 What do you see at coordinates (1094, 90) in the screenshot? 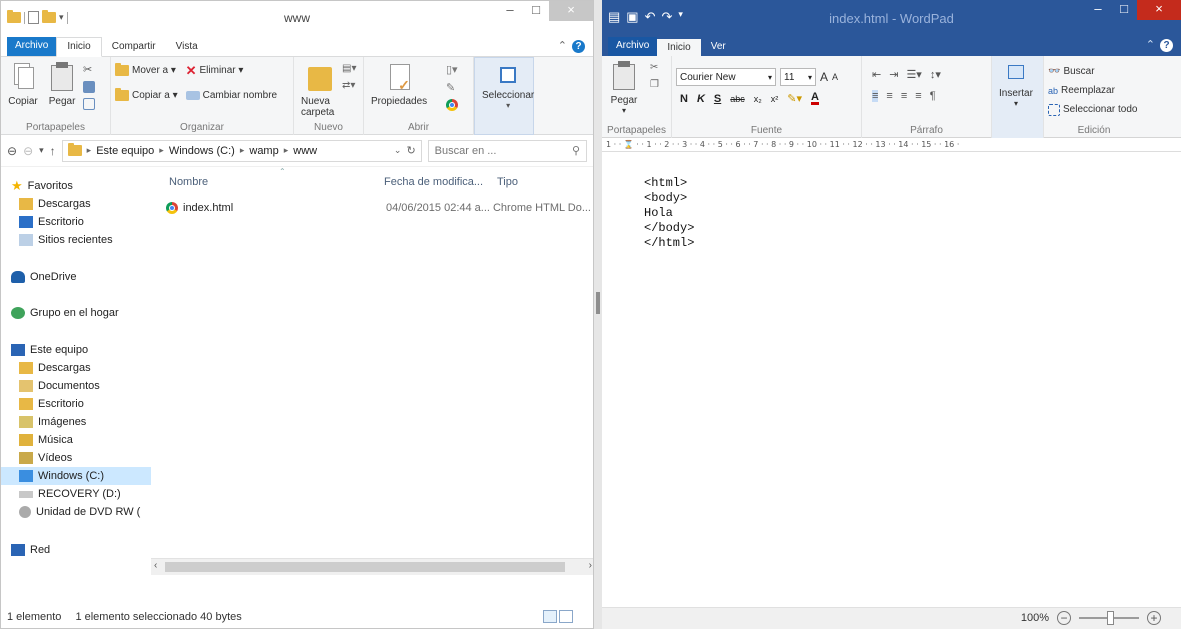
I see `replace-button: ab Reemplazar` at bounding box center [1094, 90].